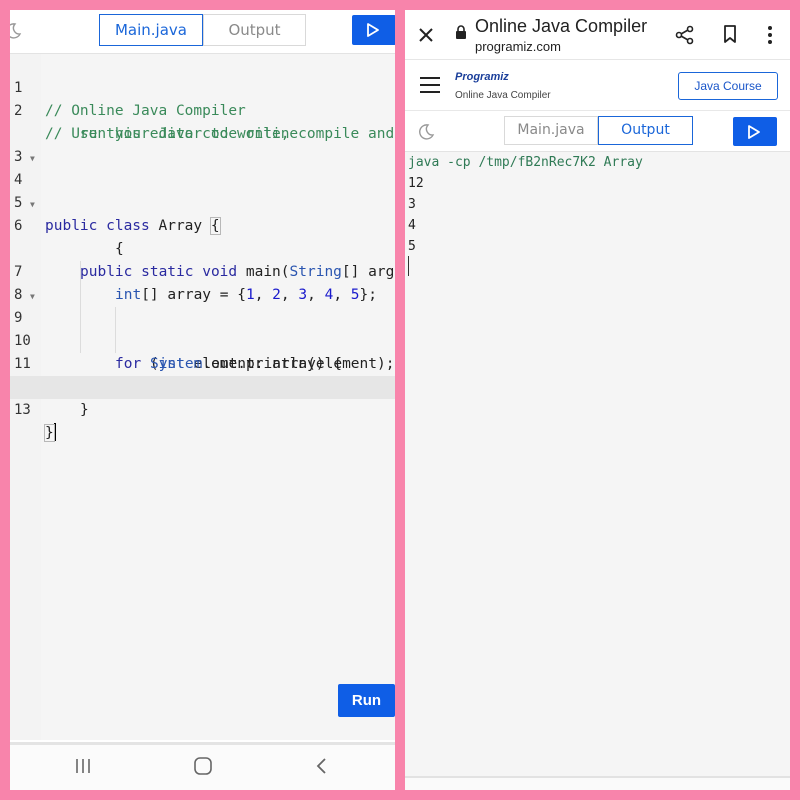 The width and height of the screenshot is (800, 800). Describe the element at coordinates (770, 35) in the screenshot. I see `more-options-icon` at that location.